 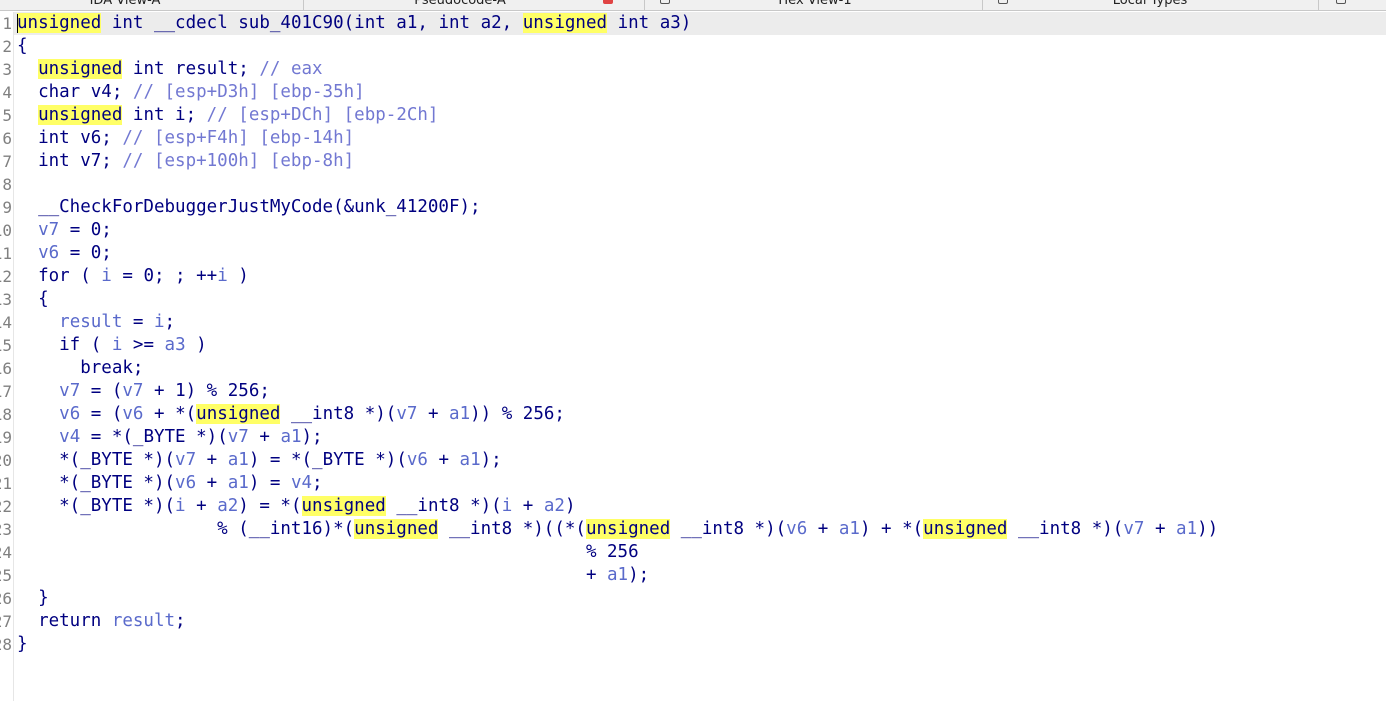 I want to click on code-line-24: % 256, so click(x=697, y=552).